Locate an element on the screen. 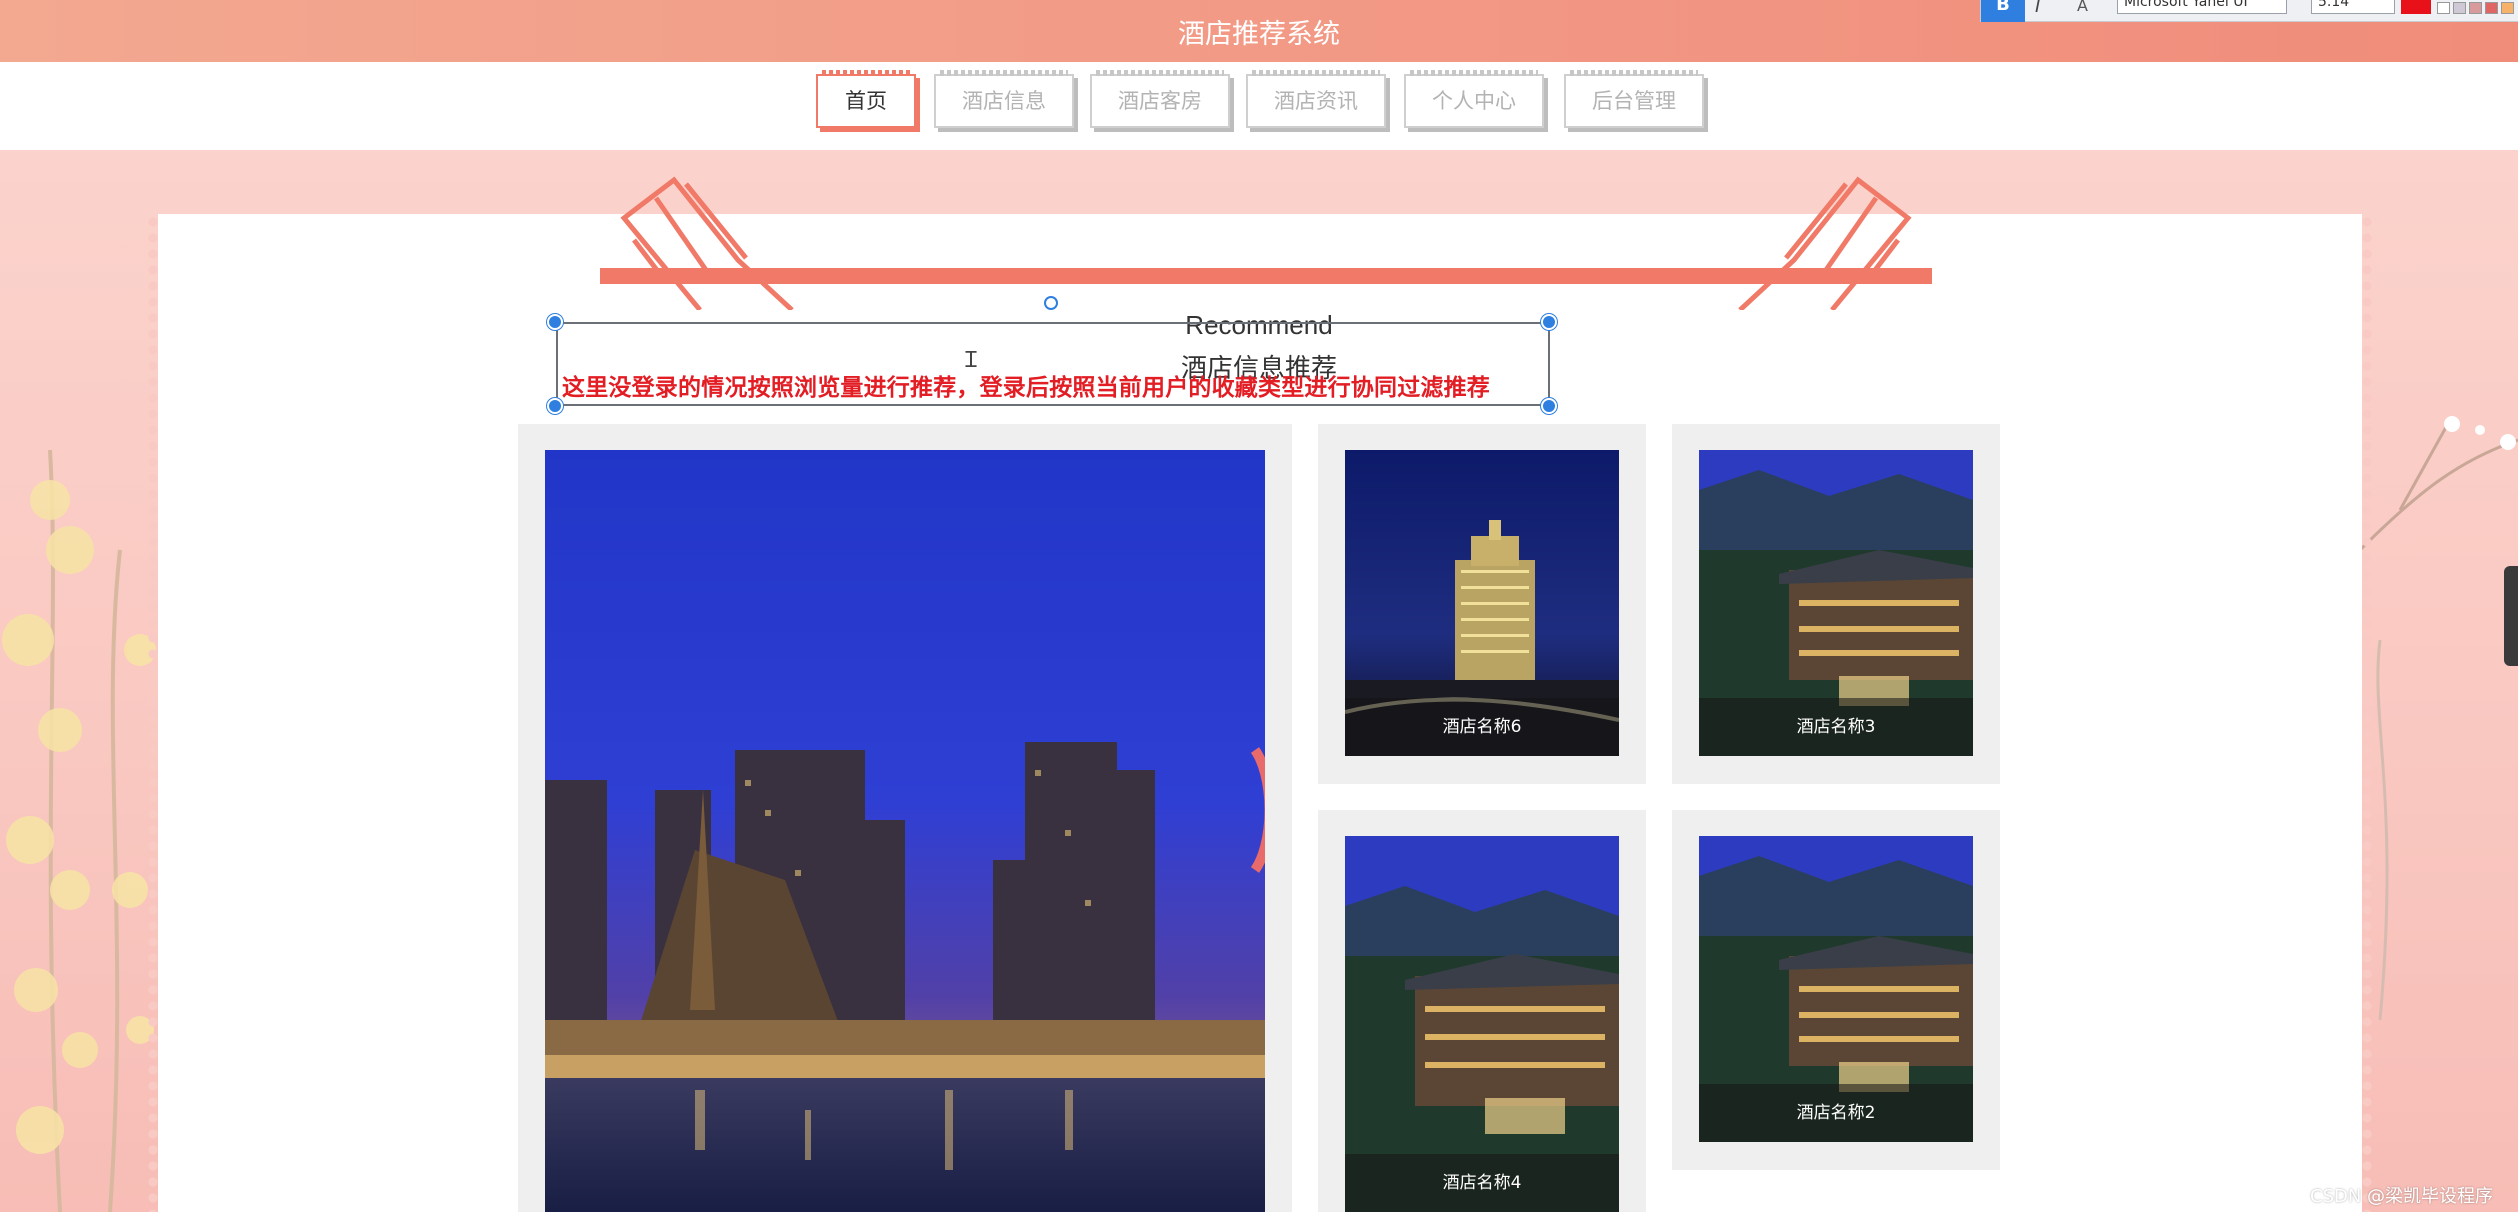  hotel-name-3: 酒店名称3 is located at coordinates (1836, 727).